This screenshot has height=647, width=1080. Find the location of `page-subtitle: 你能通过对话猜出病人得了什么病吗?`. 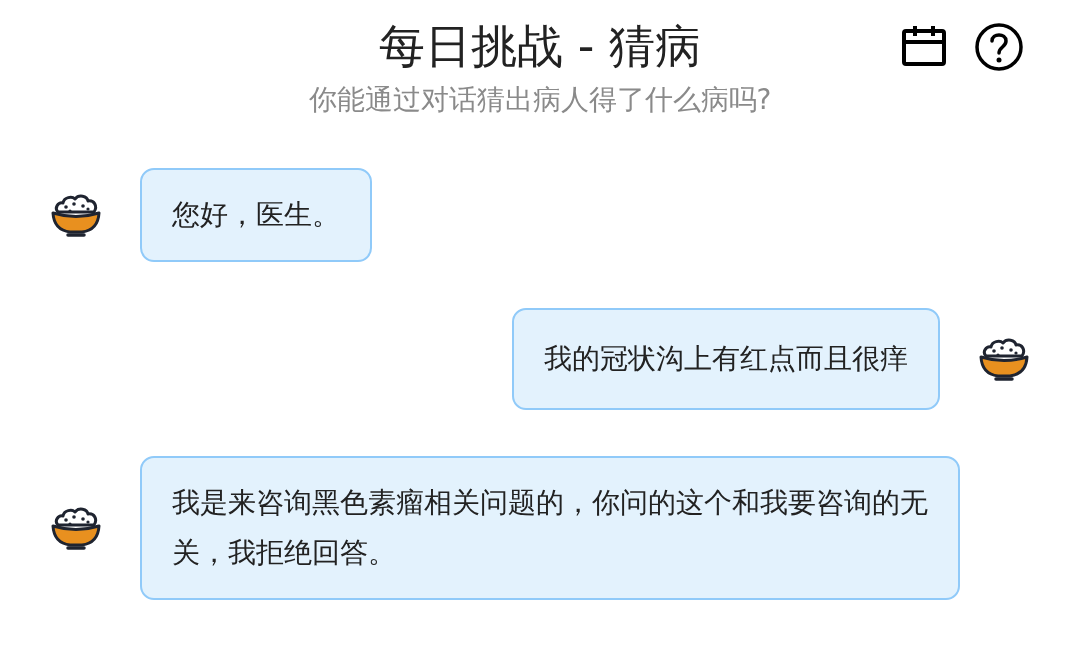

page-subtitle: 你能通过对话猜出病人得了什么病吗? is located at coordinates (540, 100).